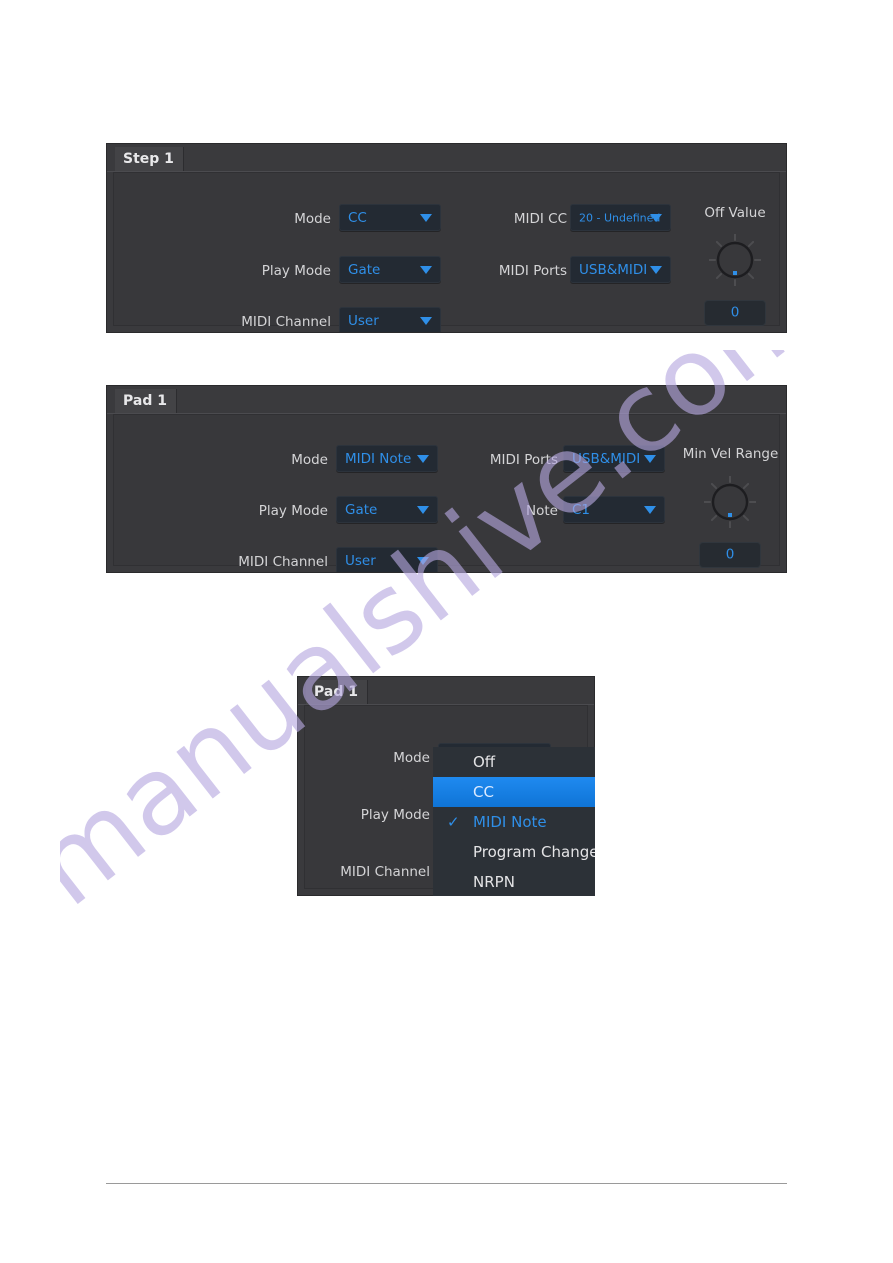  Describe the element at coordinates (484, 762) in the screenshot. I see `menu-item-label: Off` at that location.